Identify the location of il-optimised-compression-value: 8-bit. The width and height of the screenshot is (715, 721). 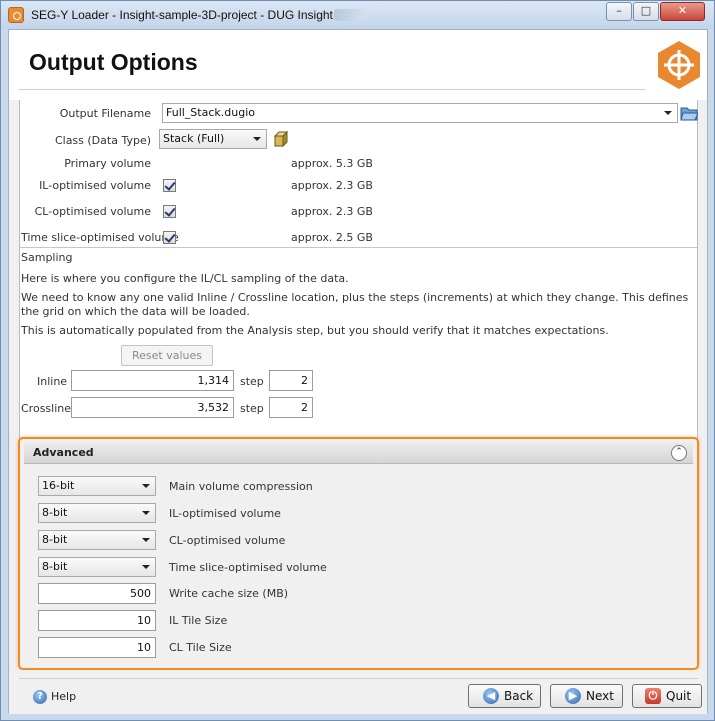
(55, 512).